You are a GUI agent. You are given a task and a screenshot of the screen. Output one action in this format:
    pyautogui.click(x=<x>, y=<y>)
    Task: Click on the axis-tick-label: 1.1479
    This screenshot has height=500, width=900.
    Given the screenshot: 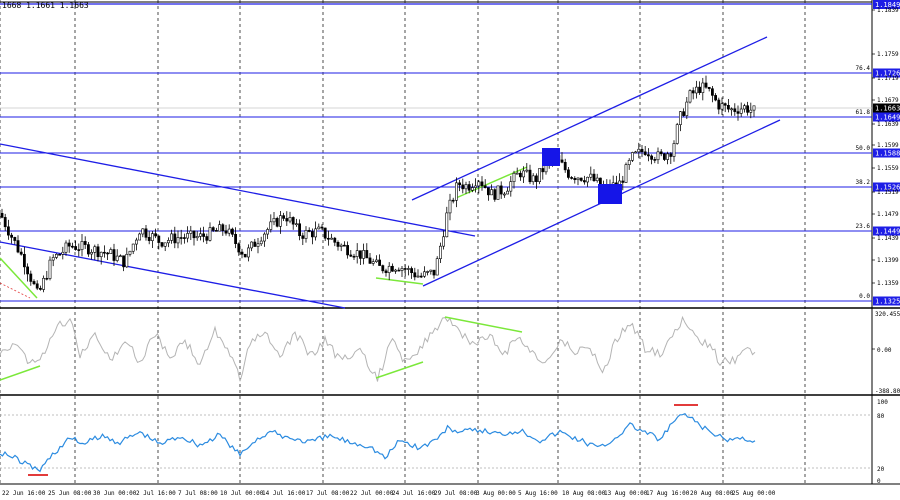 What is the action you would take?
    pyautogui.click(x=888, y=214)
    